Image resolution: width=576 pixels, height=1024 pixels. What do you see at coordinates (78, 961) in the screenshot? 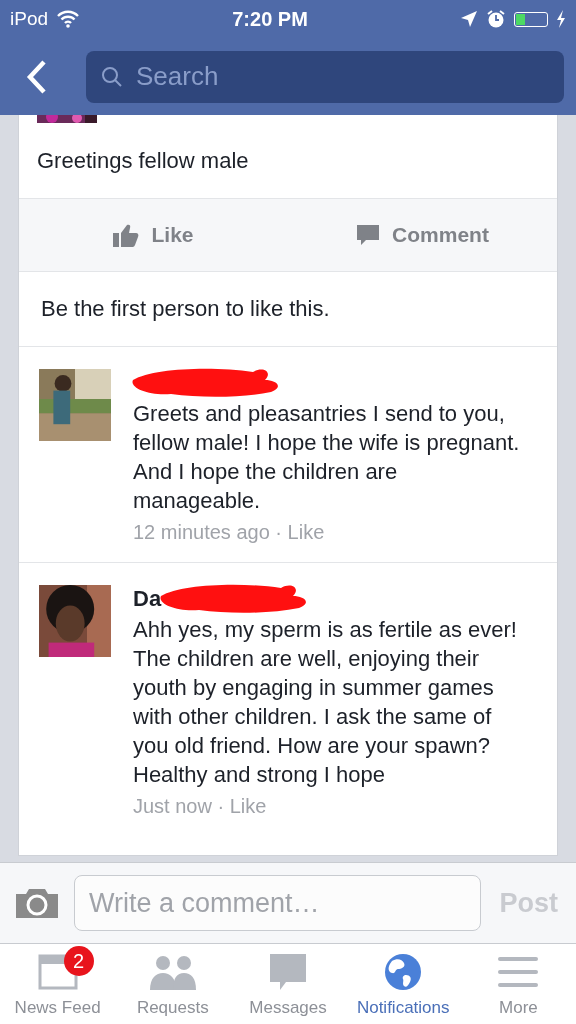
I see `notification-count: 2` at bounding box center [78, 961].